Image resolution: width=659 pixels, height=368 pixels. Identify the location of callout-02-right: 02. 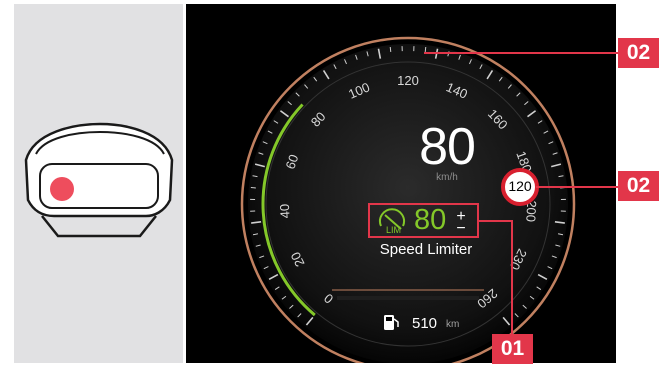
(638, 186).